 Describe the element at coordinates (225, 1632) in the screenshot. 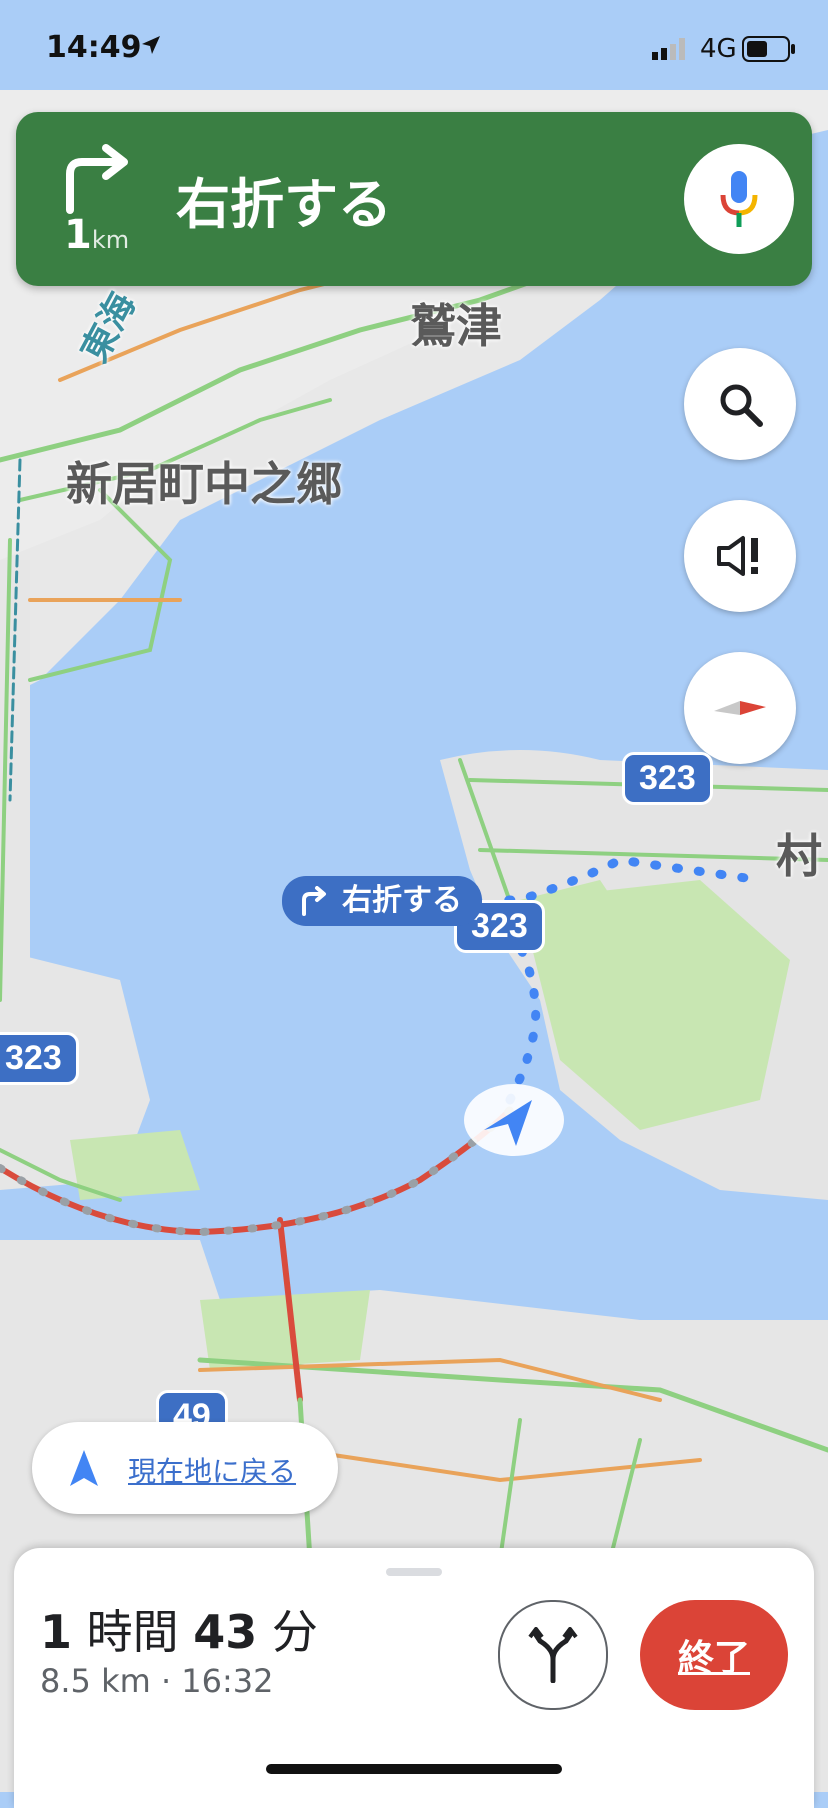

I see `duration-minutes: 43` at that location.